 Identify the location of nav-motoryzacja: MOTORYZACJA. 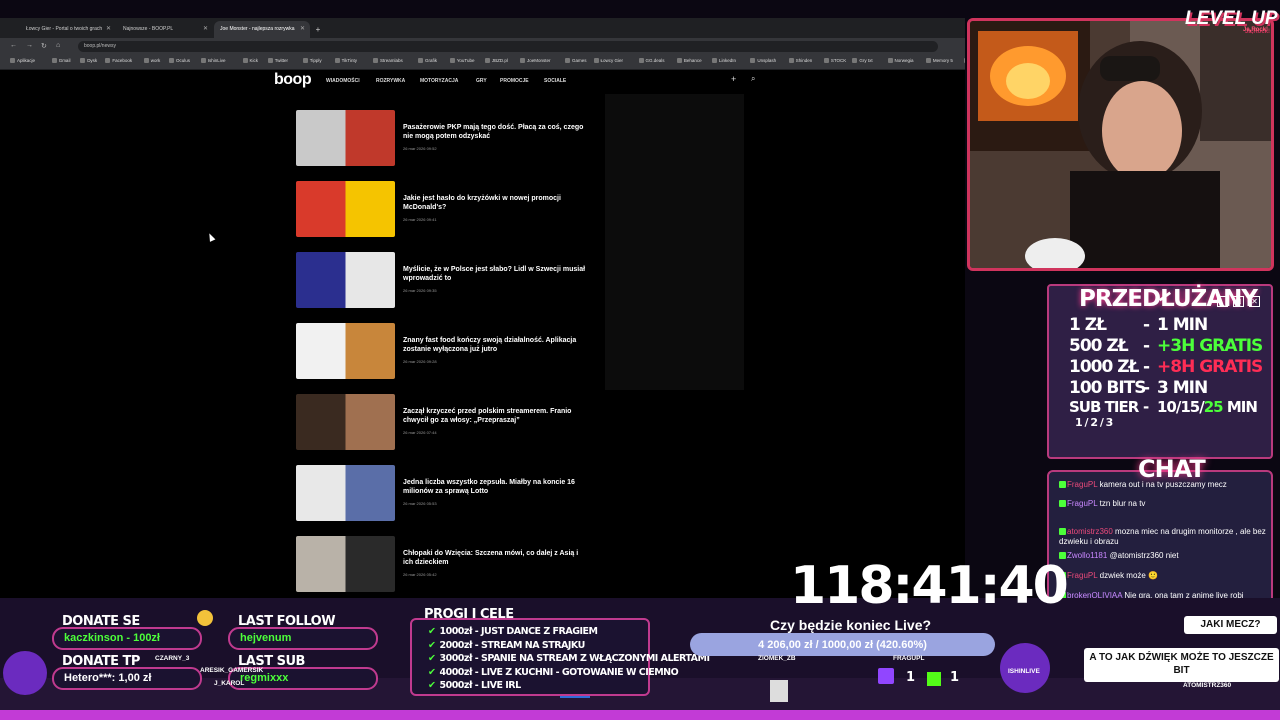
(439, 81).